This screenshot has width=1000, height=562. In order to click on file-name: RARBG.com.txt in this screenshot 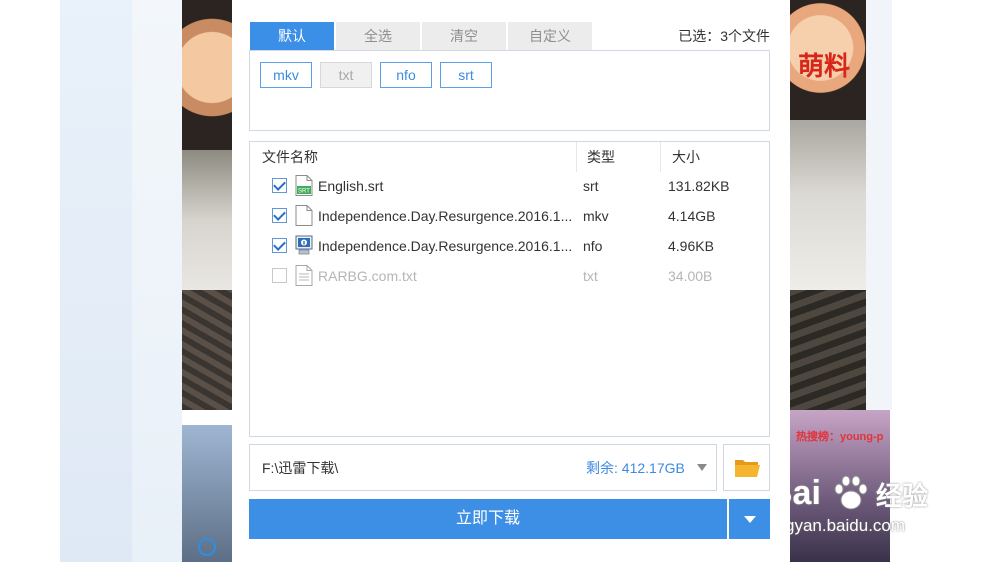, I will do `click(367, 276)`.